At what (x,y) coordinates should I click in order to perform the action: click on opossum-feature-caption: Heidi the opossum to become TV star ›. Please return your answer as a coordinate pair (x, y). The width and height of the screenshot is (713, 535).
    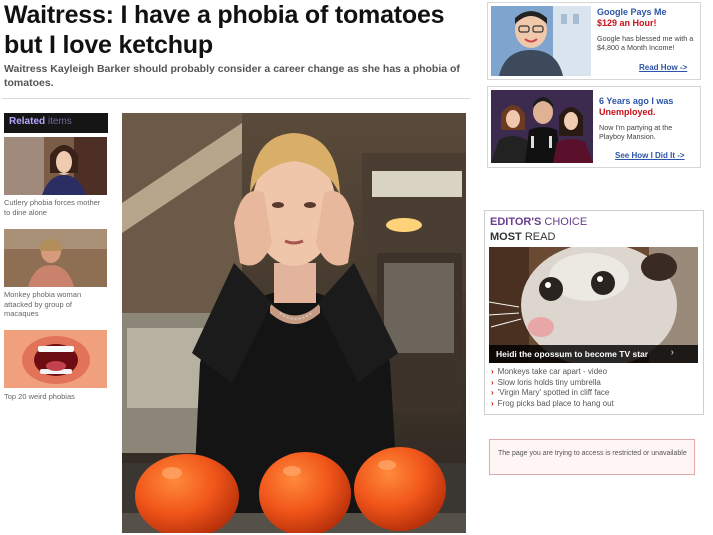
    Looking at the image, I should click on (593, 354).